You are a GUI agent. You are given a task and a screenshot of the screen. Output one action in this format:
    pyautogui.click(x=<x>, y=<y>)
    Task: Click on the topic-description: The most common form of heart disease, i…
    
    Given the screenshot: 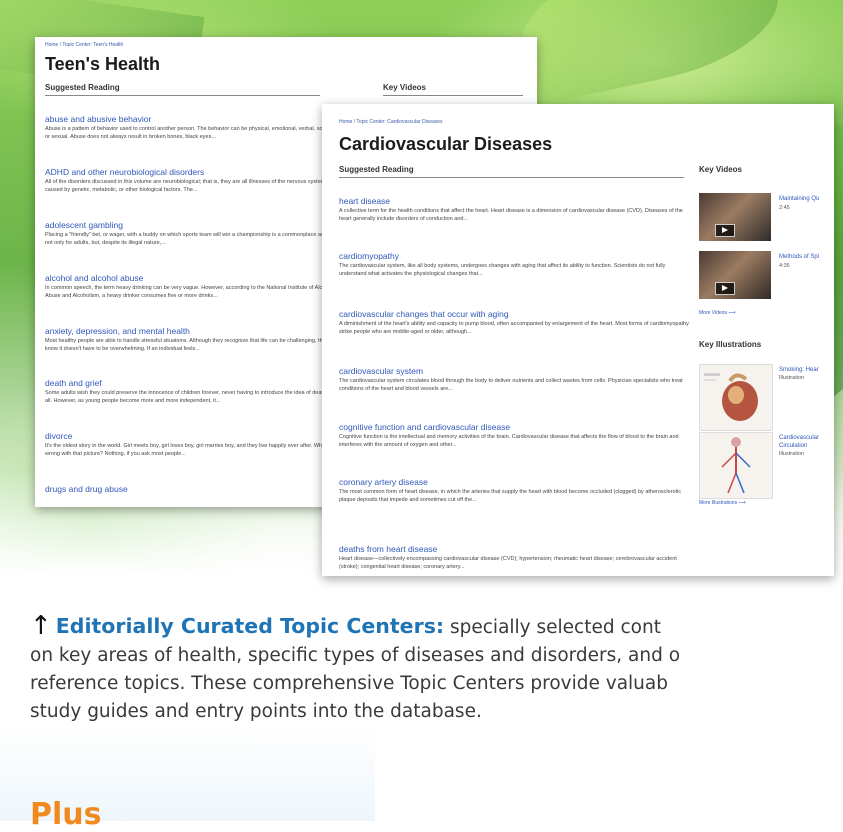 What is the action you would take?
    pyautogui.click(x=510, y=496)
    